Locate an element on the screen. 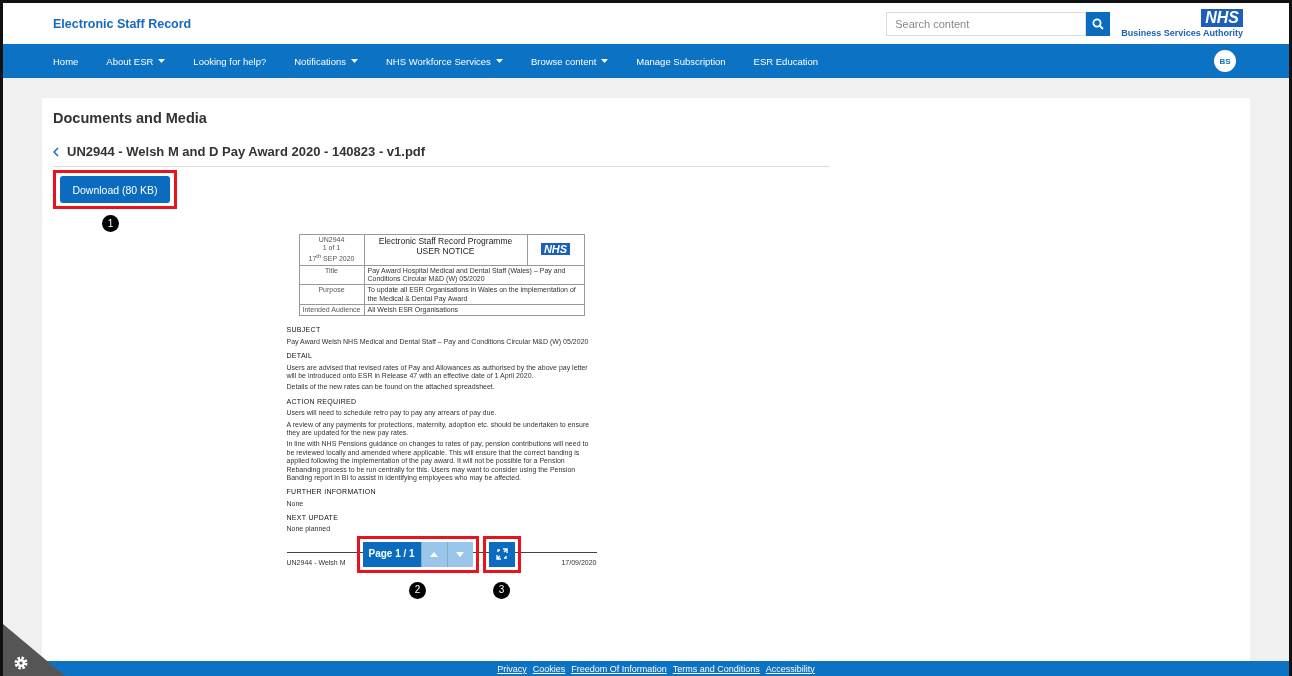 The height and width of the screenshot is (676, 1292). footer-link: Freedom Of Information is located at coordinates (619, 668).